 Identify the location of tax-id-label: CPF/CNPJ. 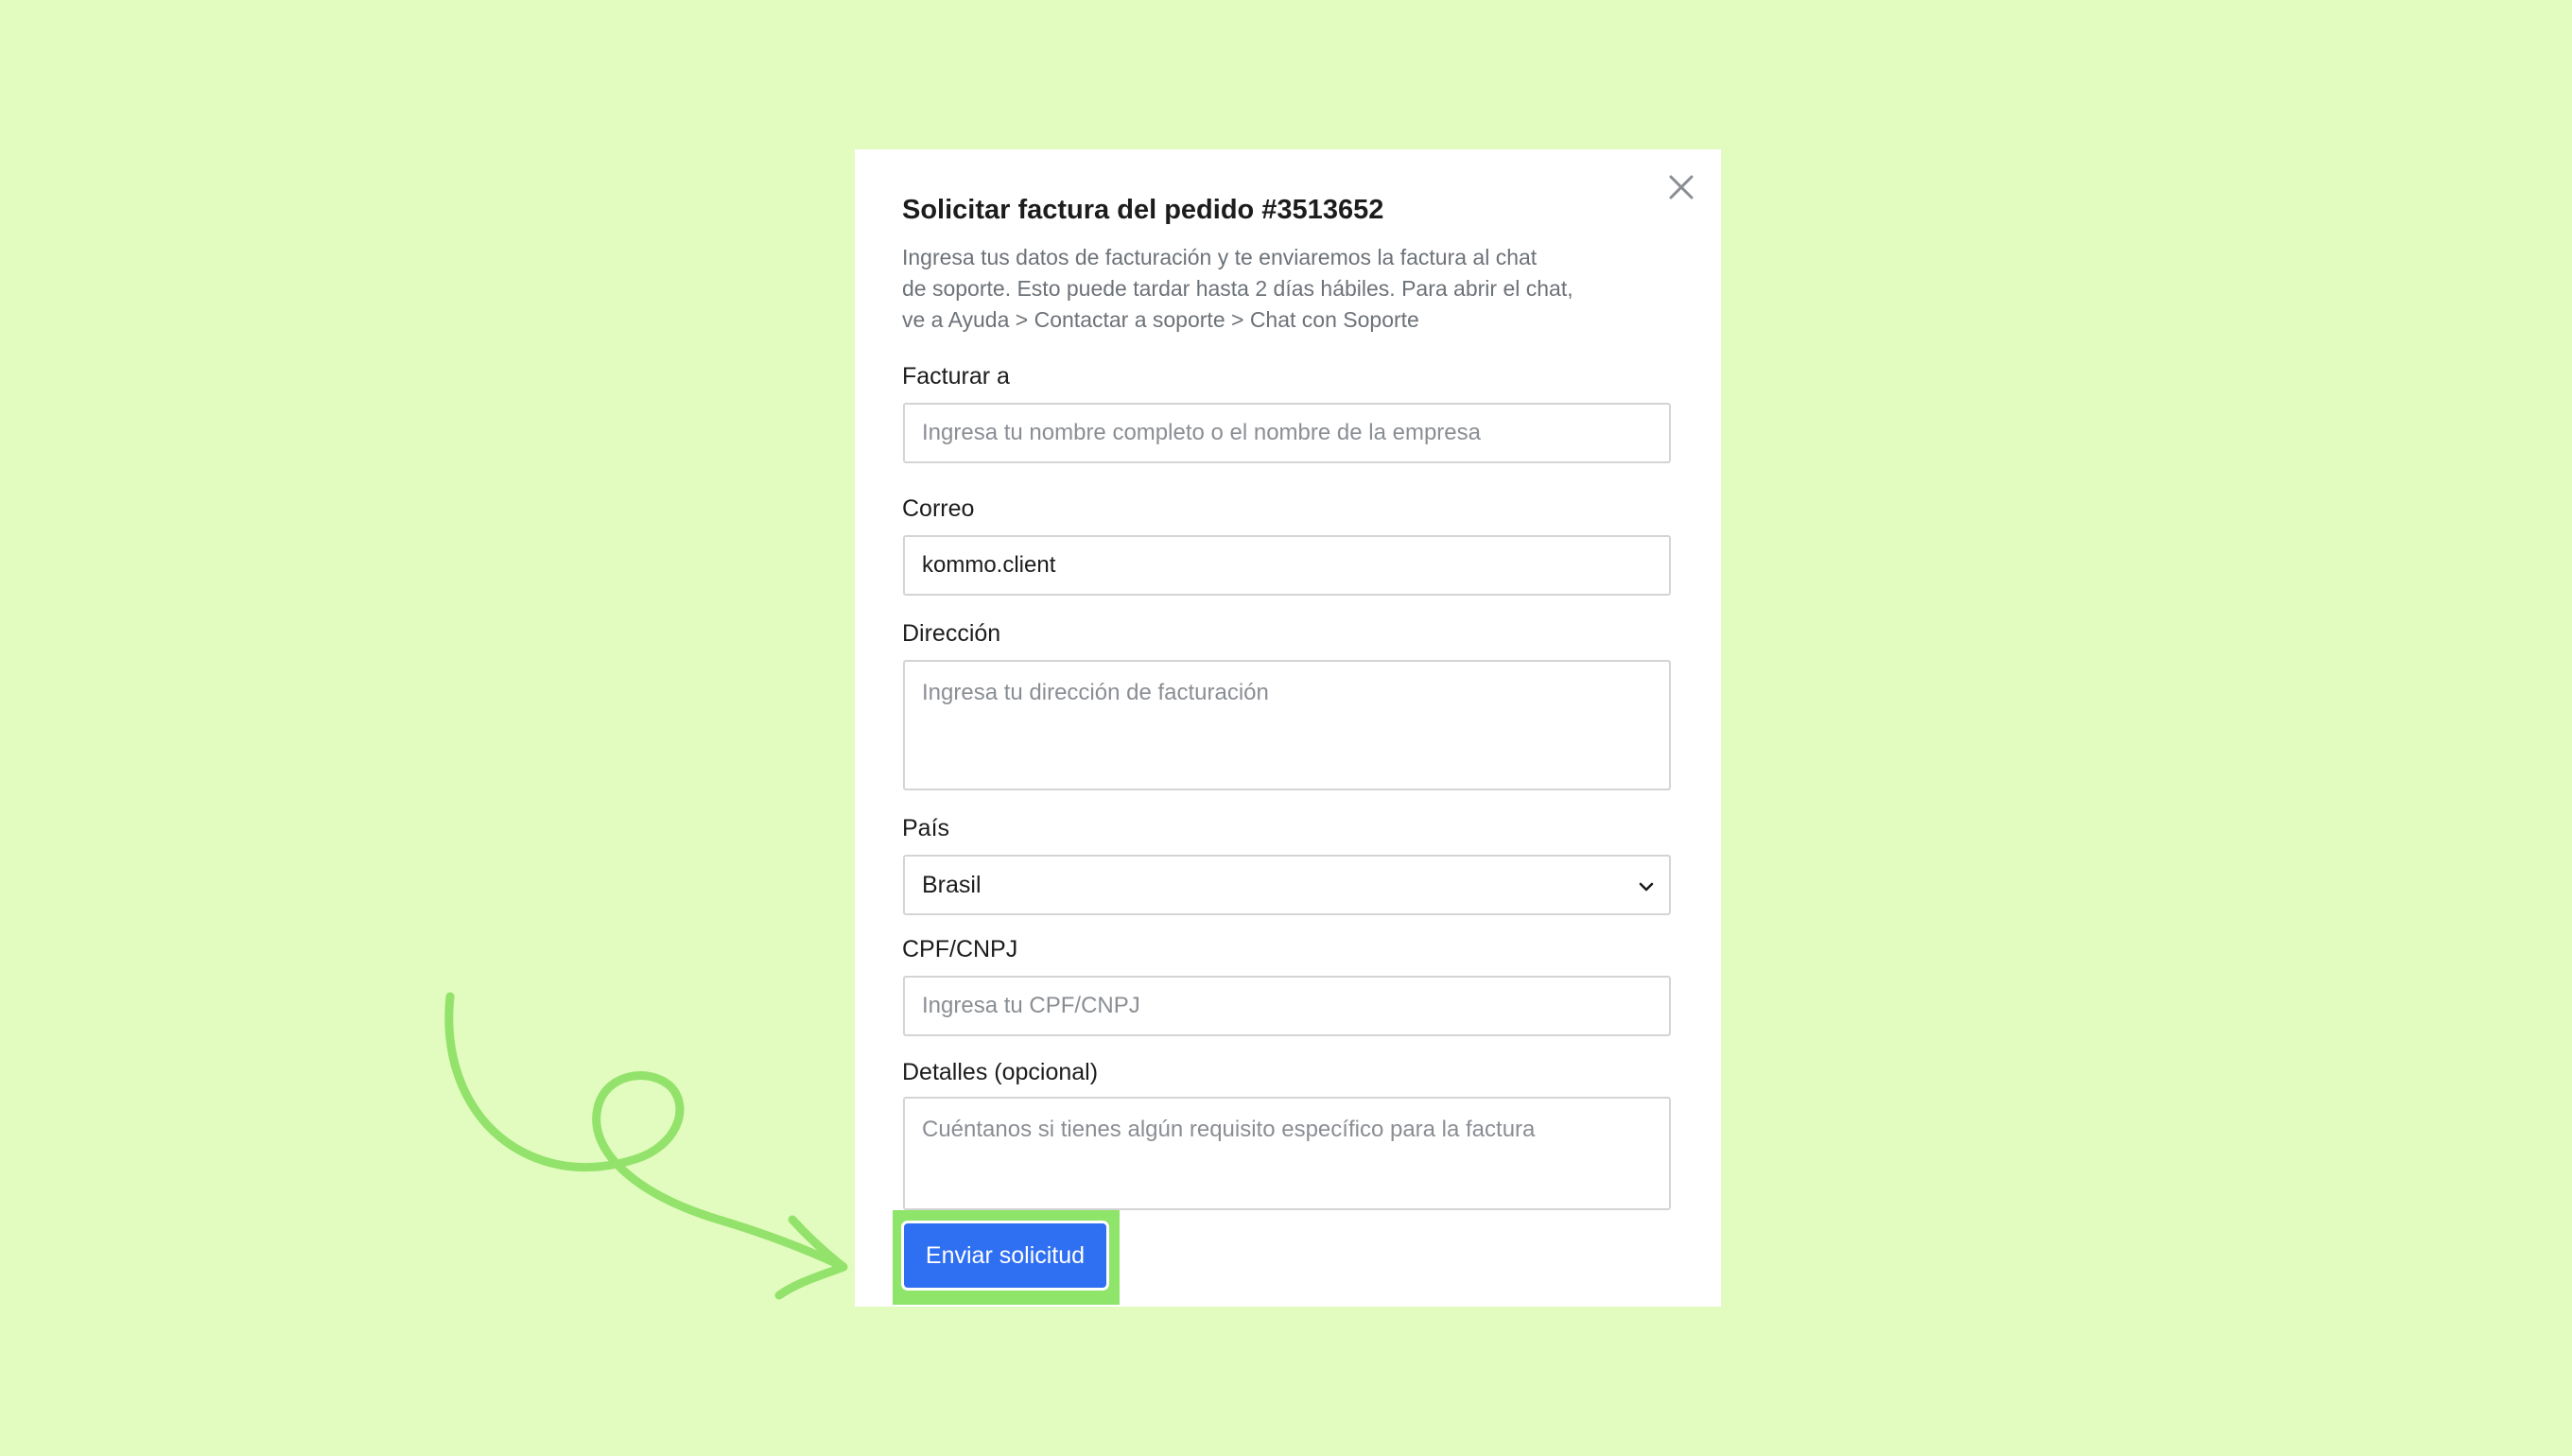
(960, 949).